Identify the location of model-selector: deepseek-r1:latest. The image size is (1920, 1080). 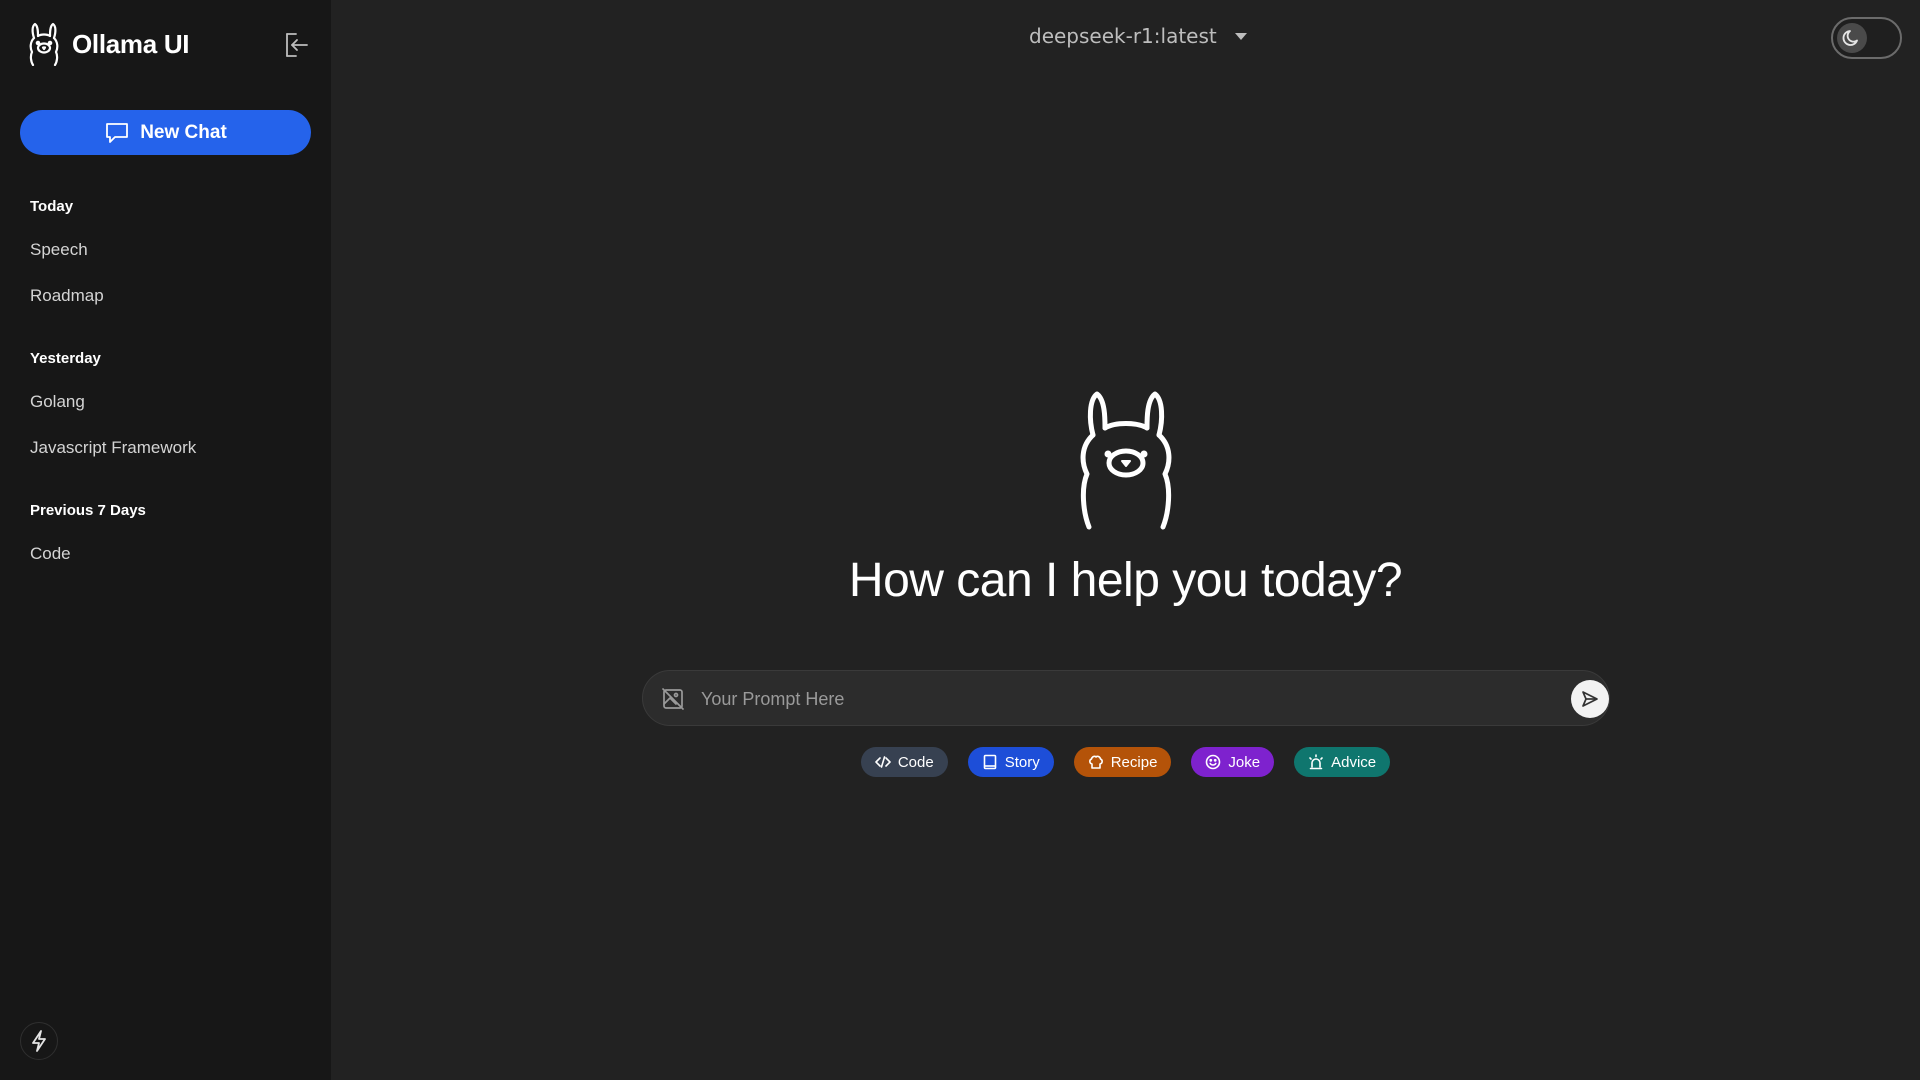
(1138, 36).